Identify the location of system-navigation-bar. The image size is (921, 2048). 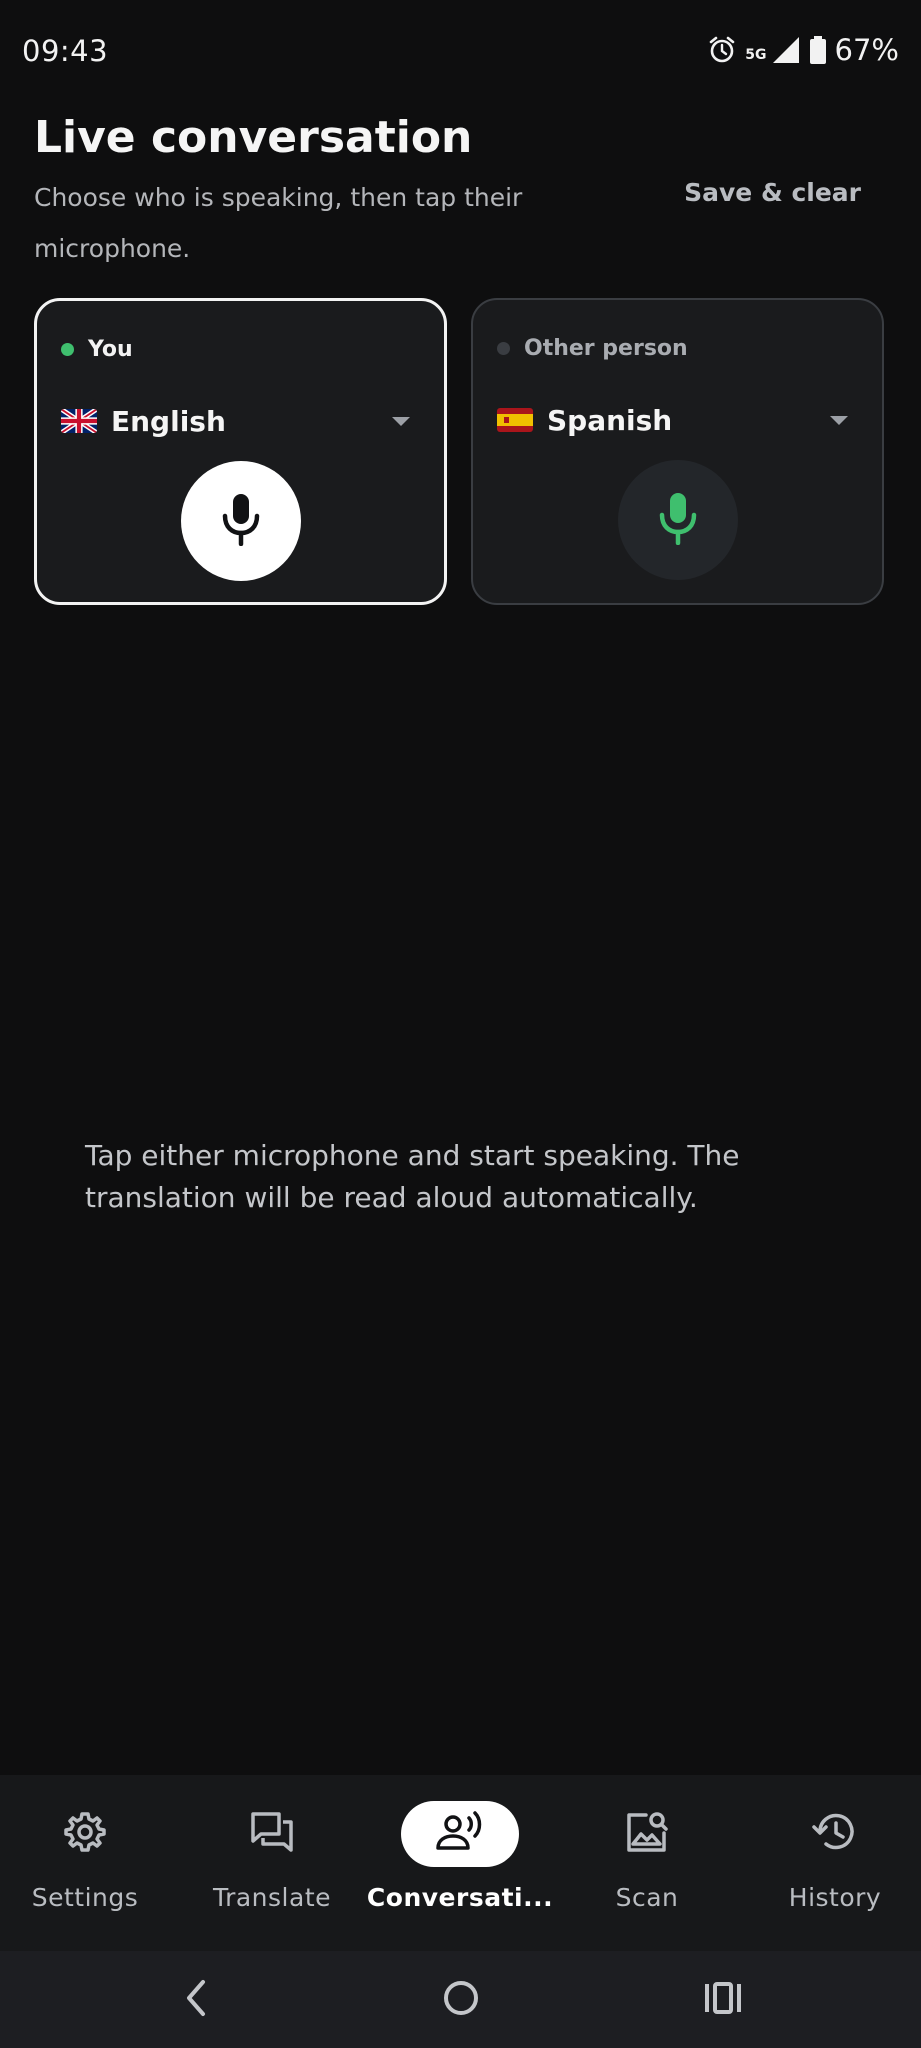
(460, 1999).